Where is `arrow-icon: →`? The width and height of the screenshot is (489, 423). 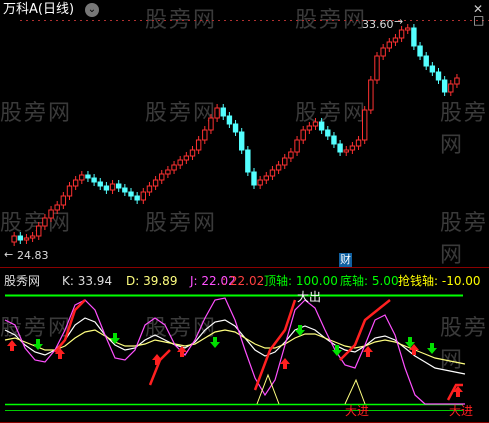
arrow-icon: → is located at coordinates (399, 21).